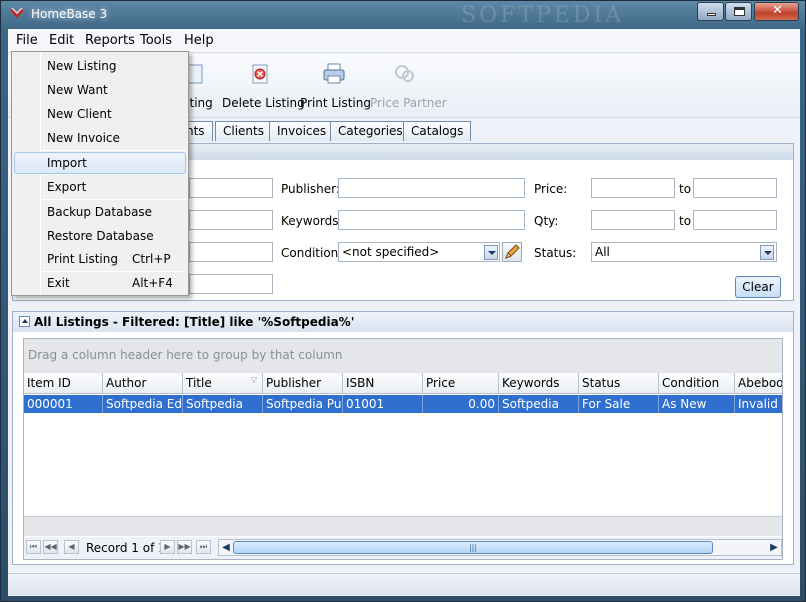 This screenshot has width=806, height=602. Describe the element at coordinates (27, 40) in the screenshot. I see `menu-file: File` at that location.